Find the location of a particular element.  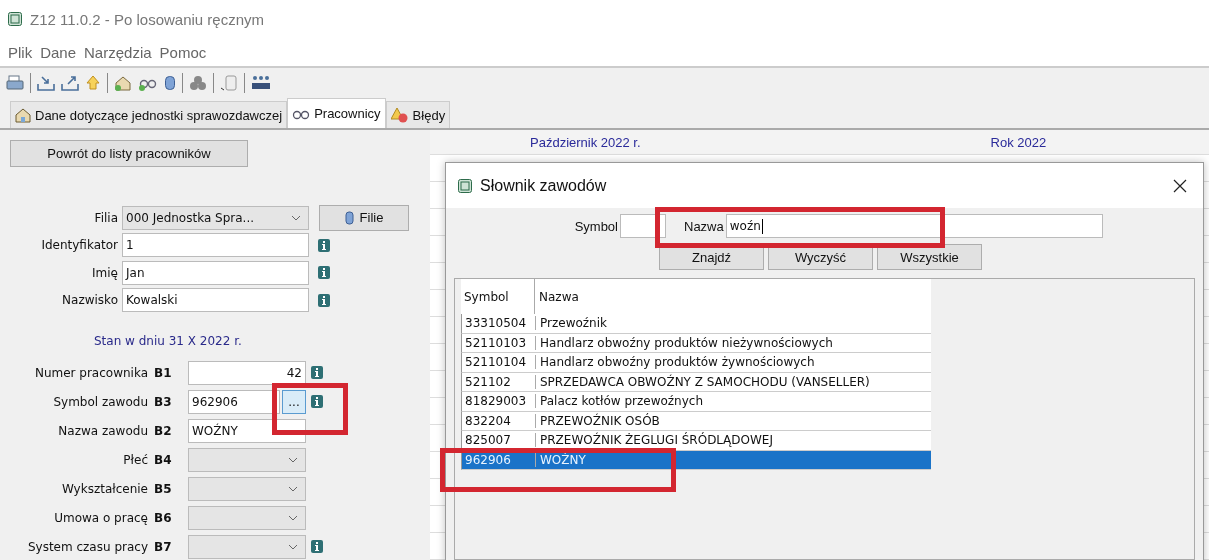

field-code: B7 is located at coordinates (163, 546).